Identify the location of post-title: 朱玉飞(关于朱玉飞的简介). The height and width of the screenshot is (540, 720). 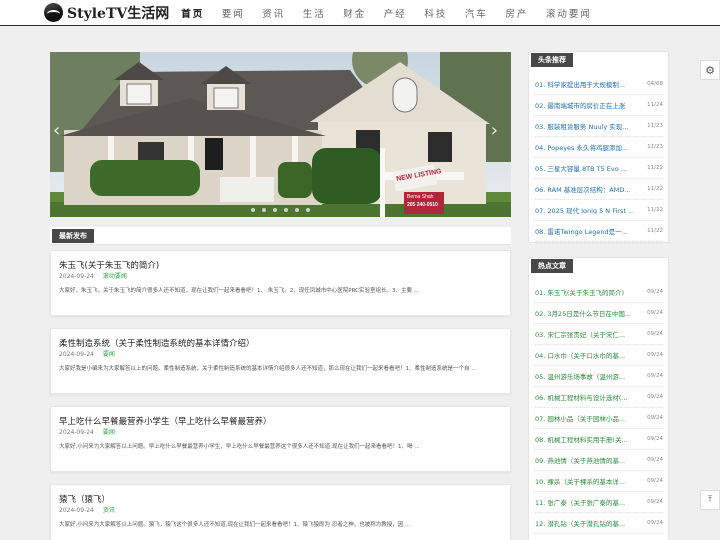
(109, 265).